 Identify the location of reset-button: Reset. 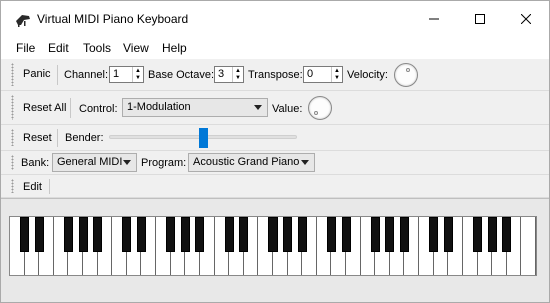
(37, 138).